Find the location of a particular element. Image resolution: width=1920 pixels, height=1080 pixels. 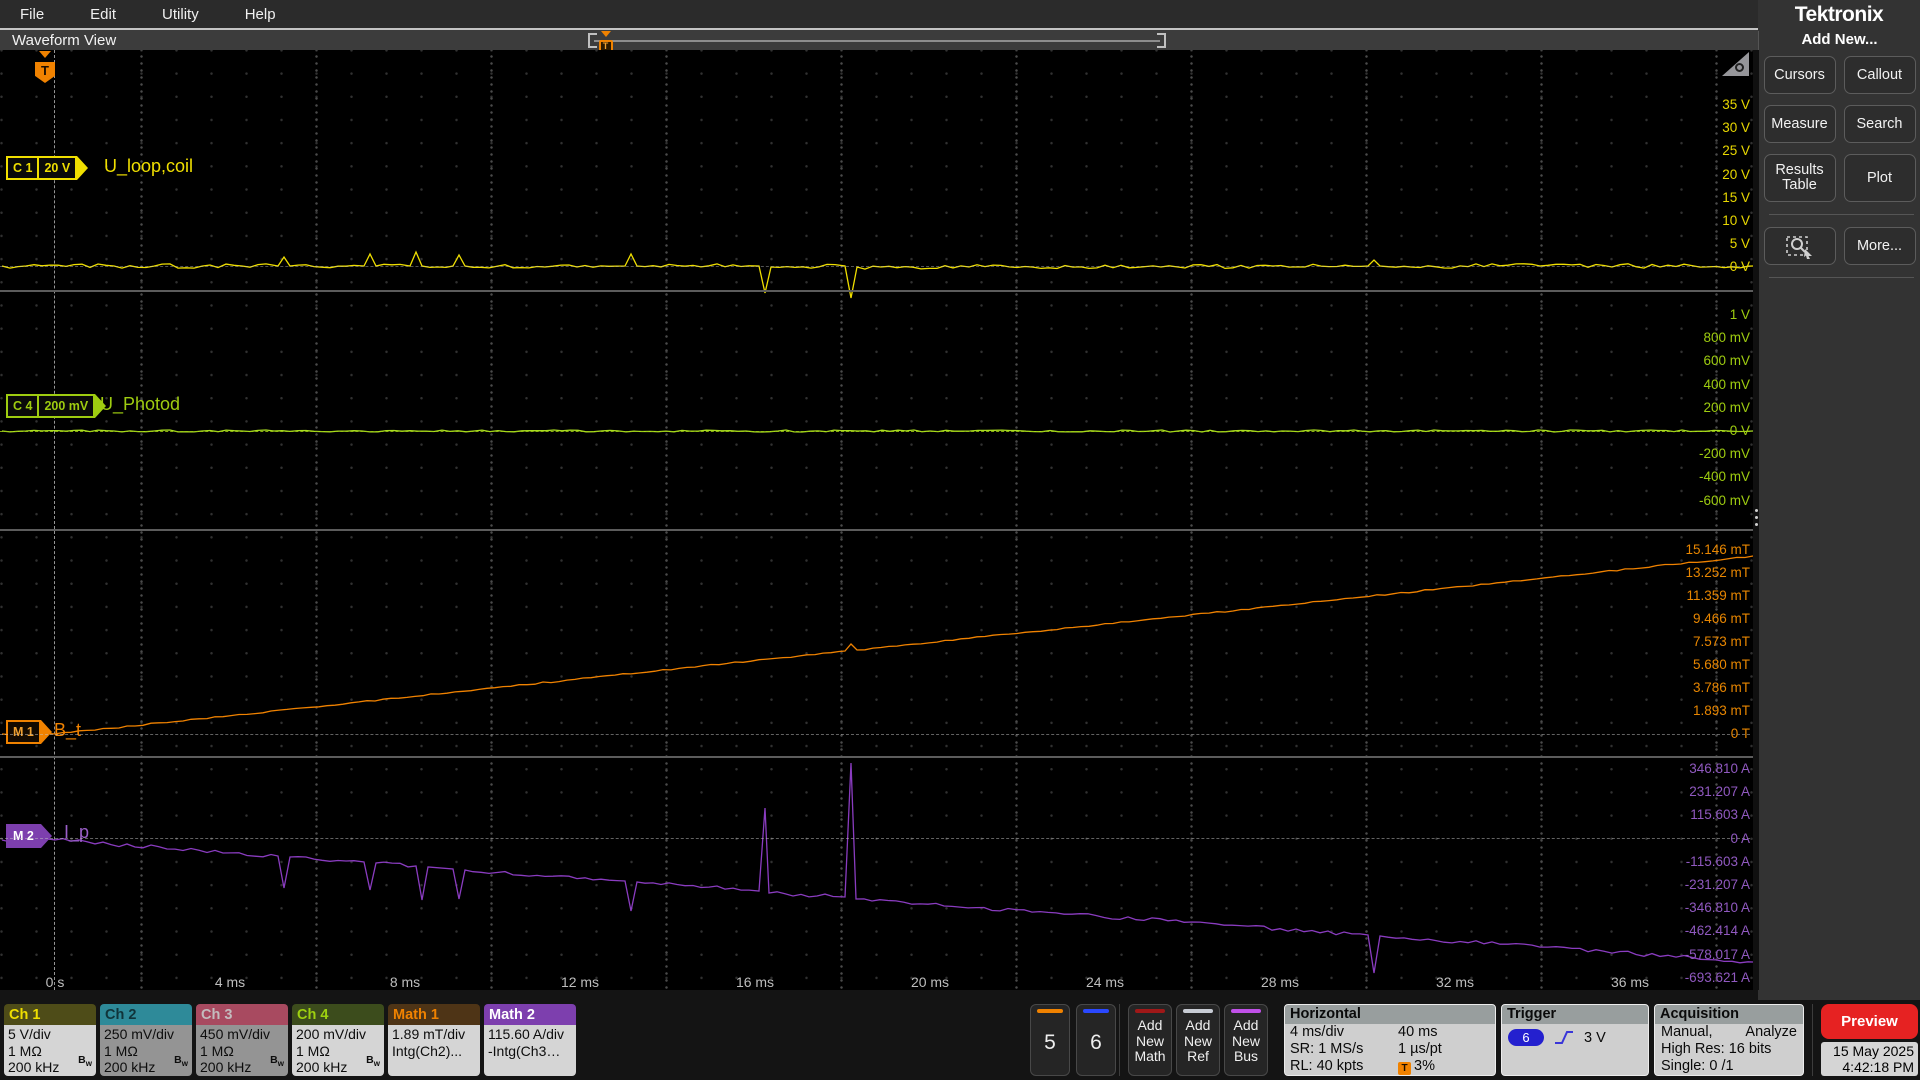

math2-scale-tick: 0 A is located at coordinates (1740, 838).